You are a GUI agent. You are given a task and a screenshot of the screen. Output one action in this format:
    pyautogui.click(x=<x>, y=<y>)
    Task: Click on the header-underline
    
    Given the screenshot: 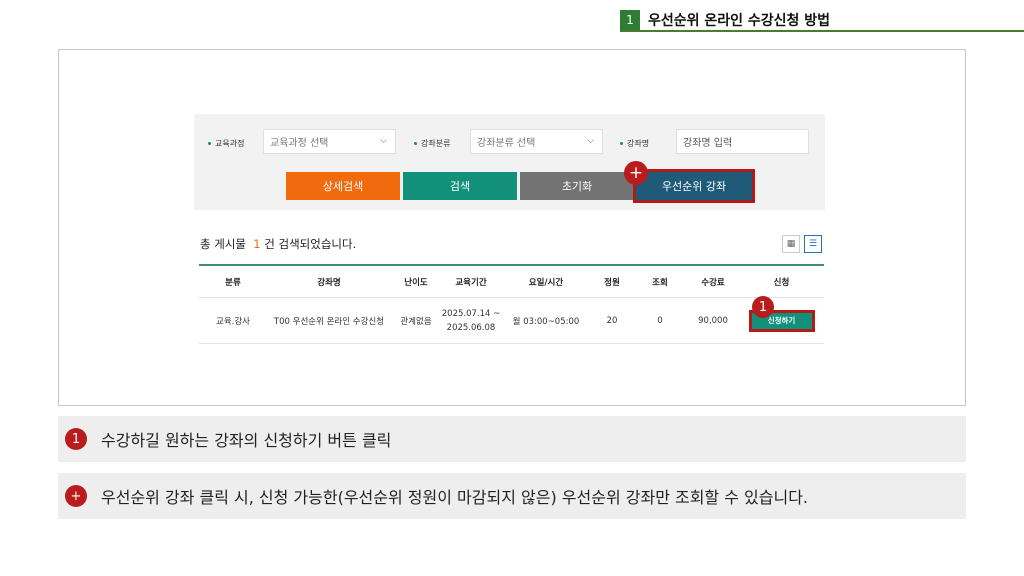 What is the action you would take?
    pyautogui.click(x=822, y=31)
    